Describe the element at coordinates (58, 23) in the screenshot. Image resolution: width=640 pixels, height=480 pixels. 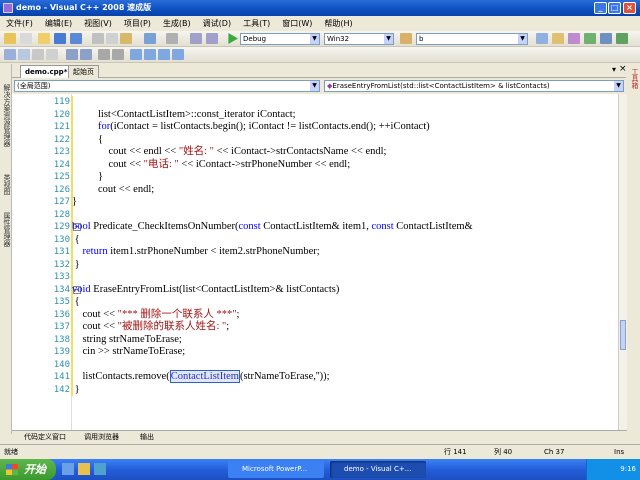
I see `menu-edit: 编辑(E)` at that location.